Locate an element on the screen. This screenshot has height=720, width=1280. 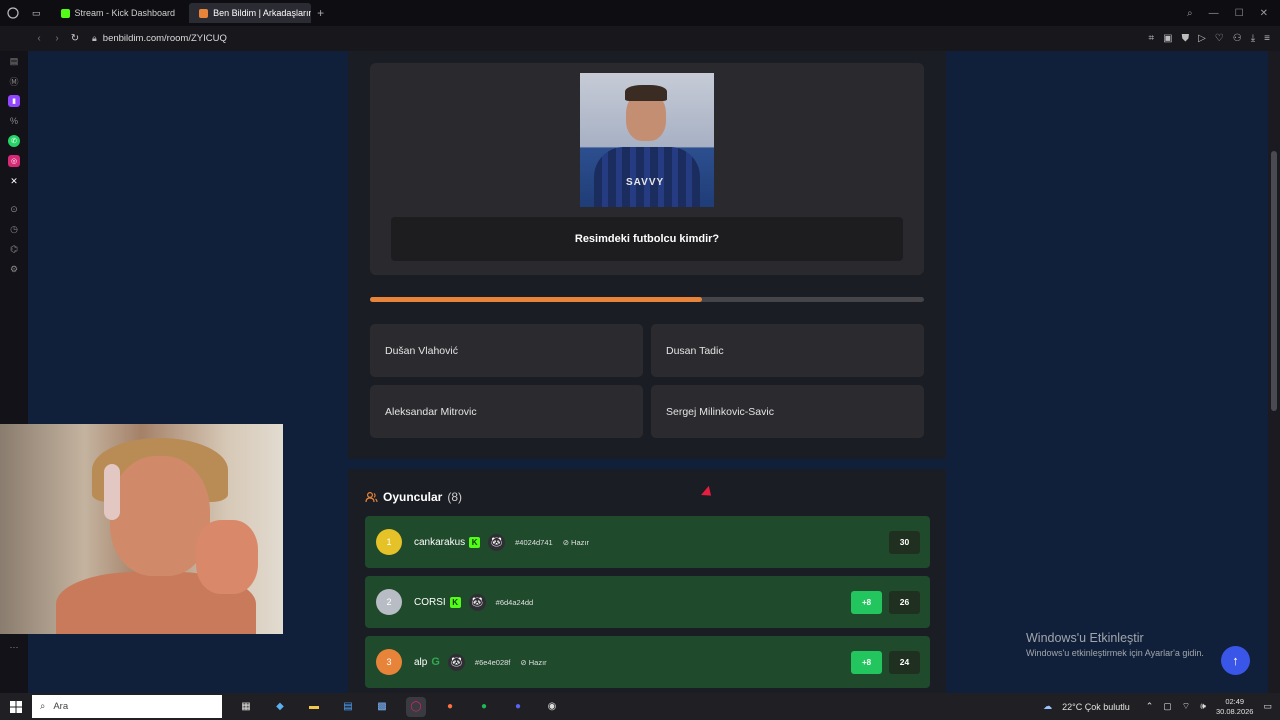
shield-icon: ⛊ is located at coordinates (1186, 38).